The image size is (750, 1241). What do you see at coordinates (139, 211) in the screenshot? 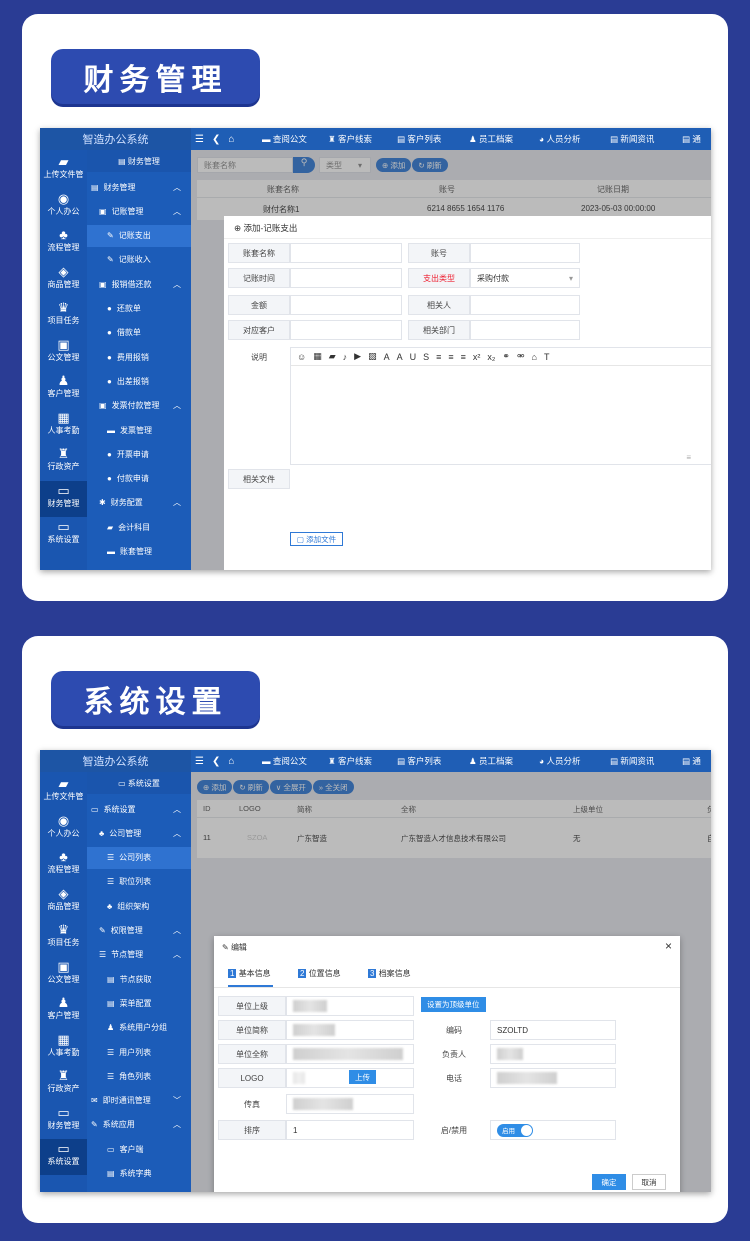
I see `menu-item: ▣ 记账管理 ︿` at bounding box center [139, 211].